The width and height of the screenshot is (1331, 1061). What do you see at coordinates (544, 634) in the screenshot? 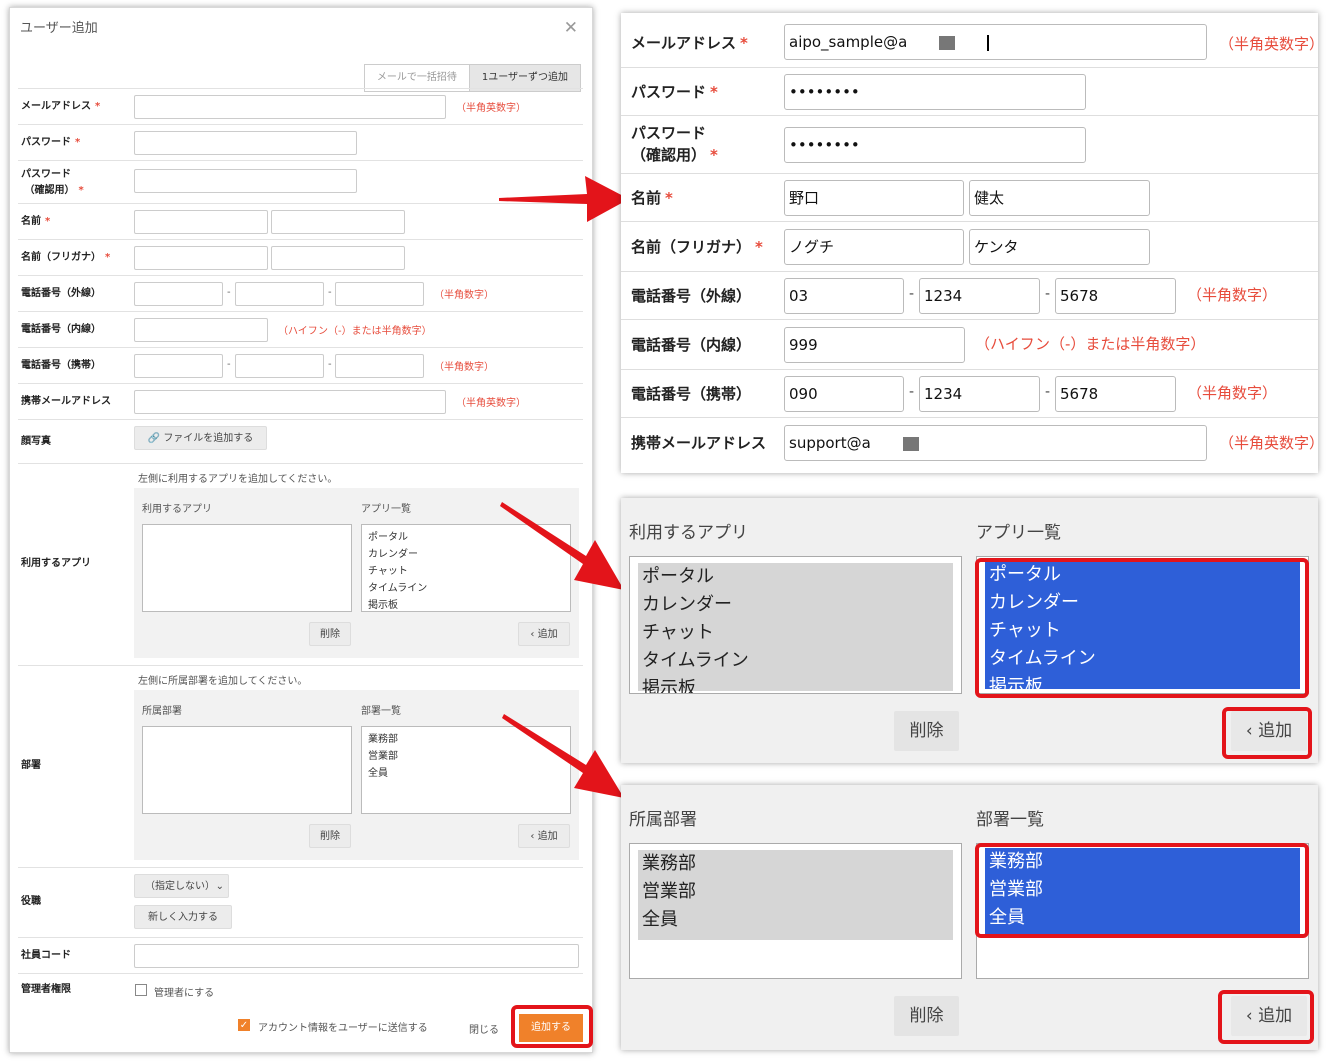
I see `apps-add-button: ‹ 追加` at bounding box center [544, 634].